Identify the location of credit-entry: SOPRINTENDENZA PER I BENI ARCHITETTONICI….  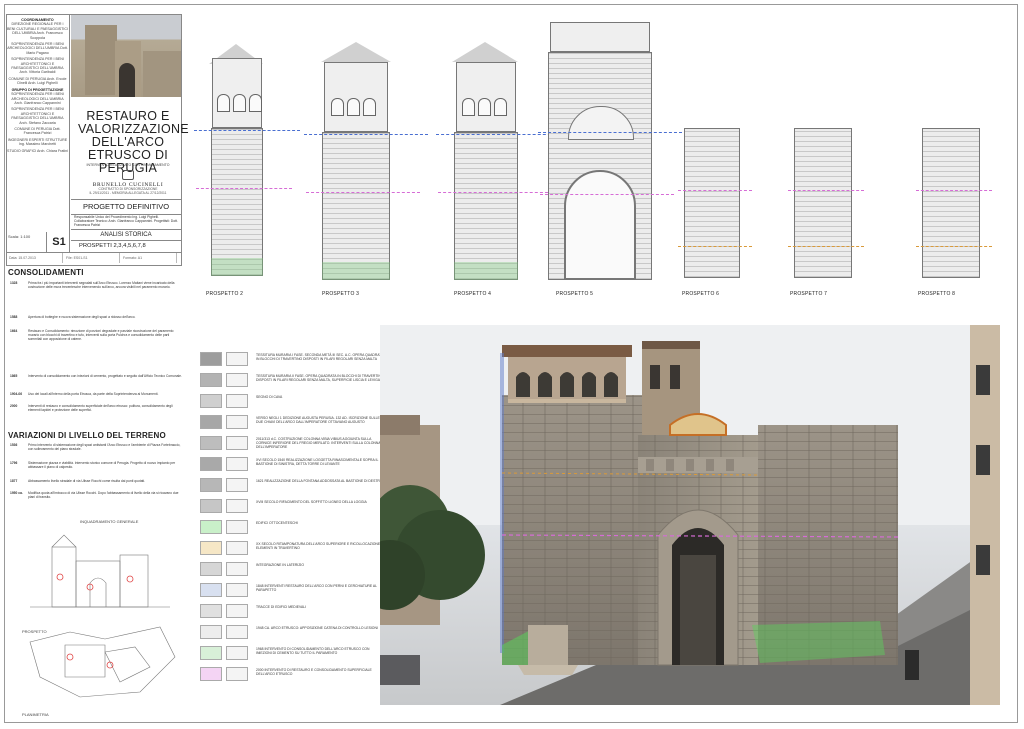
(37, 116).